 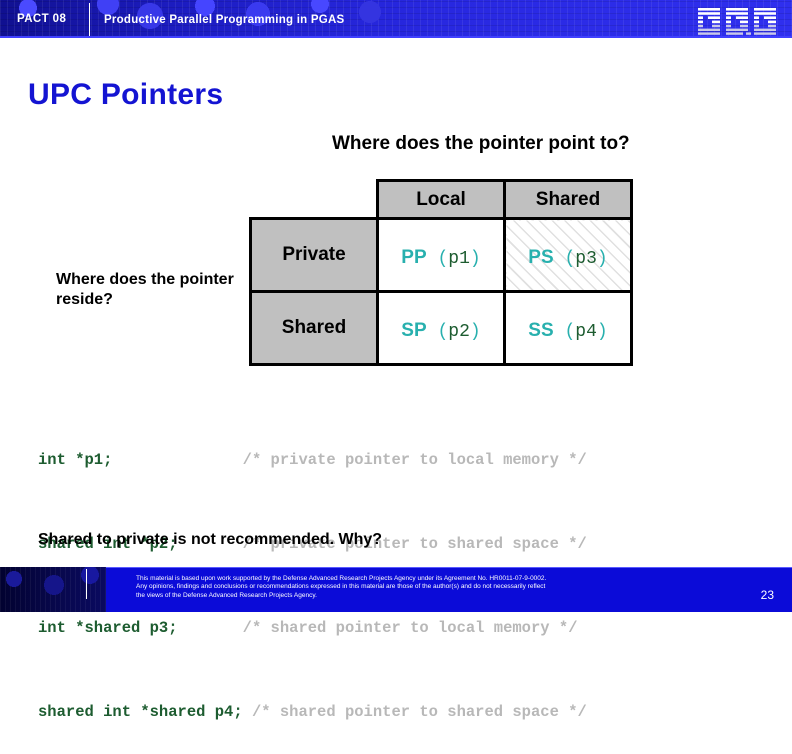 I want to click on cell-var-name-p4: p4, so click(x=586, y=332).